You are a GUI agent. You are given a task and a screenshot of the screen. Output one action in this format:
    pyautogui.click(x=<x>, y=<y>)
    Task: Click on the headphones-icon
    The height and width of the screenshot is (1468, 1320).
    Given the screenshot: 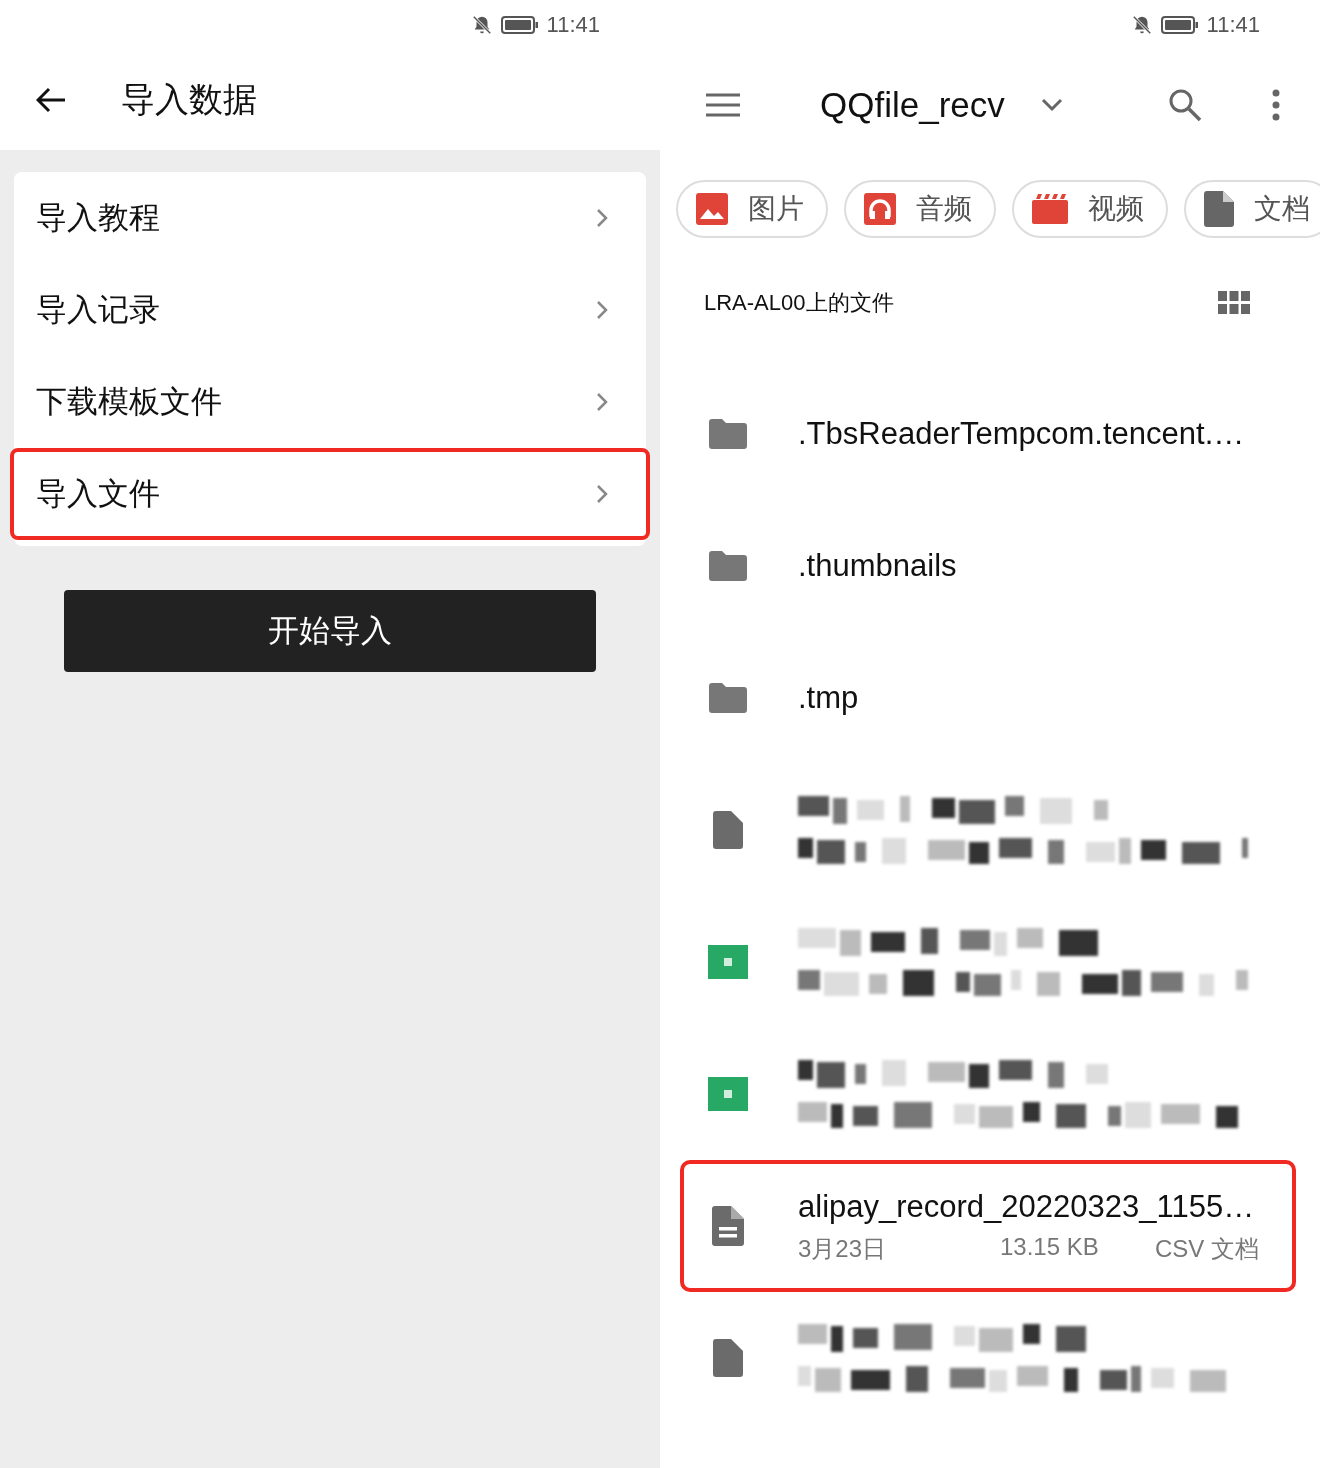 What is the action you would take?
    pyautogui.click(x=880, y=209)
    